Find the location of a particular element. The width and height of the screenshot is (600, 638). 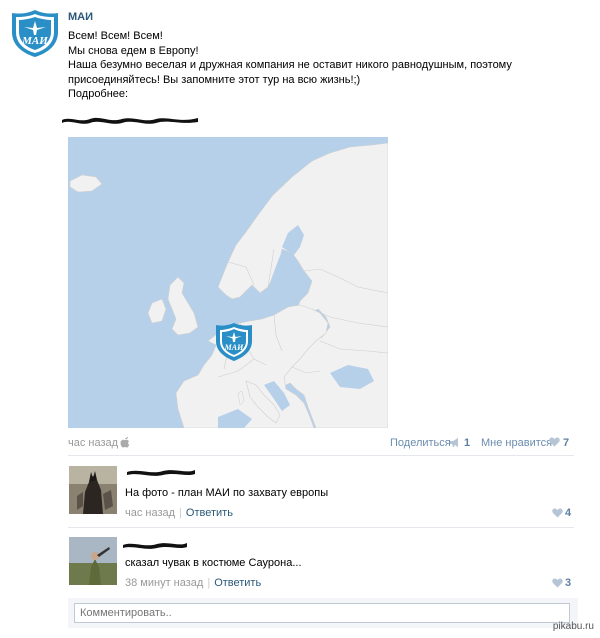

like-count: 7 is located at coordinates (566, 443).